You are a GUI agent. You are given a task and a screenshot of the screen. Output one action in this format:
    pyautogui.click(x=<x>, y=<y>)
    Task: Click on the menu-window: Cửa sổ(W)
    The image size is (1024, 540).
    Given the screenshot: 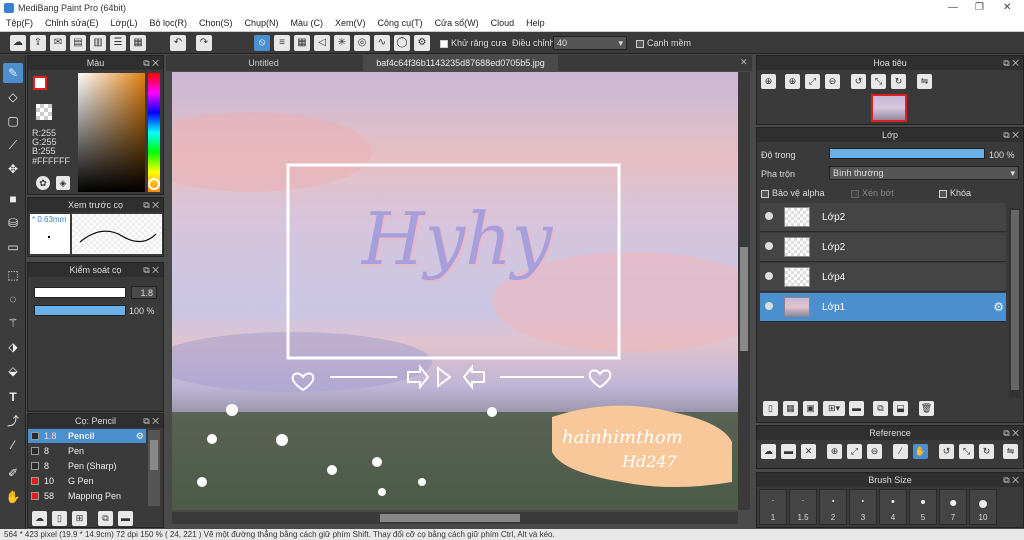 What is the action you would take?
    pyautogui.click(x=457, y=22)
    